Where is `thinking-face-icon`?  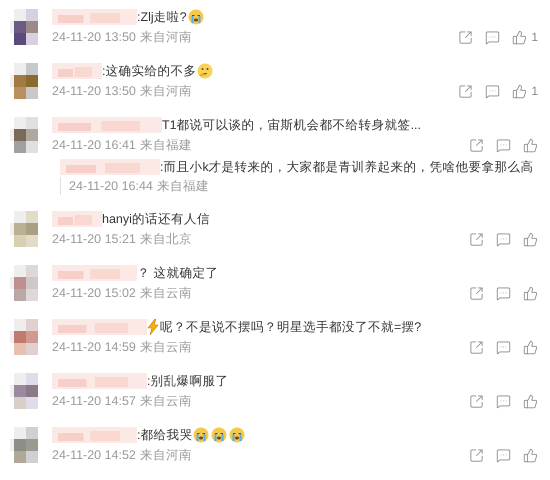 thinking-face-icon is located at coordinates (205, 71).